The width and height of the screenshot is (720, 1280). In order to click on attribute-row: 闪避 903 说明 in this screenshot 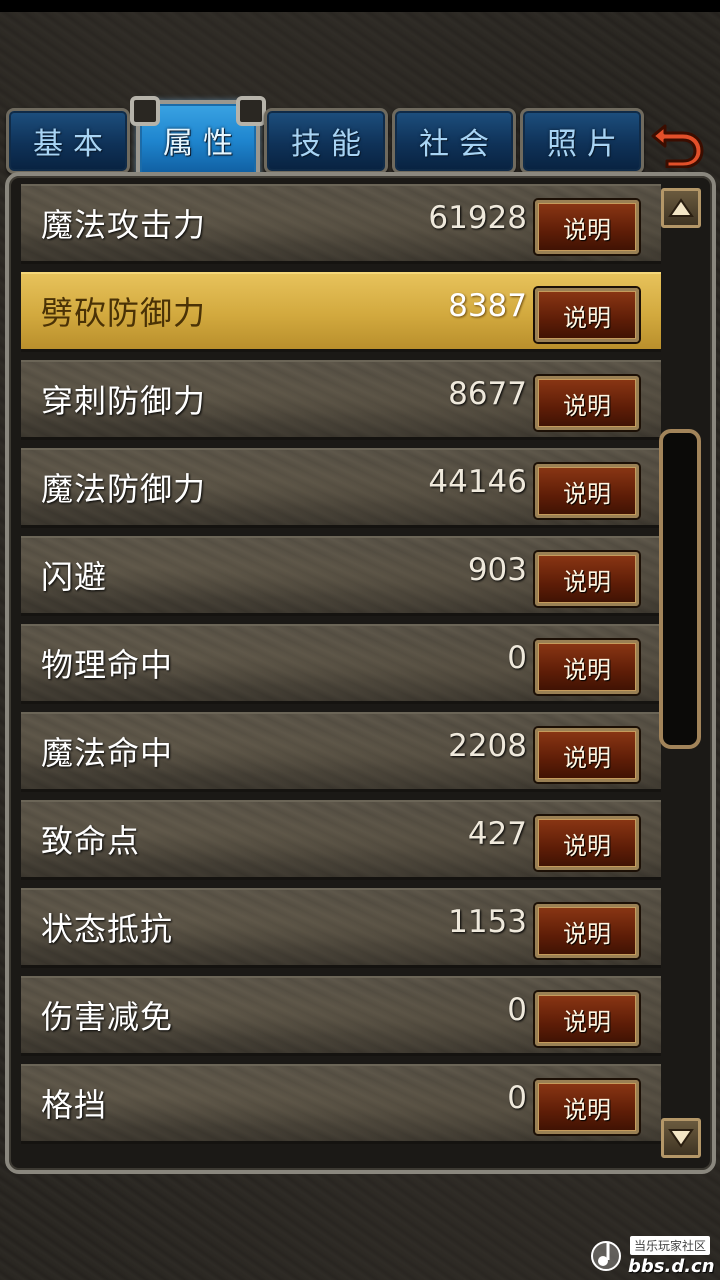, I will do `click(341, 576)`.